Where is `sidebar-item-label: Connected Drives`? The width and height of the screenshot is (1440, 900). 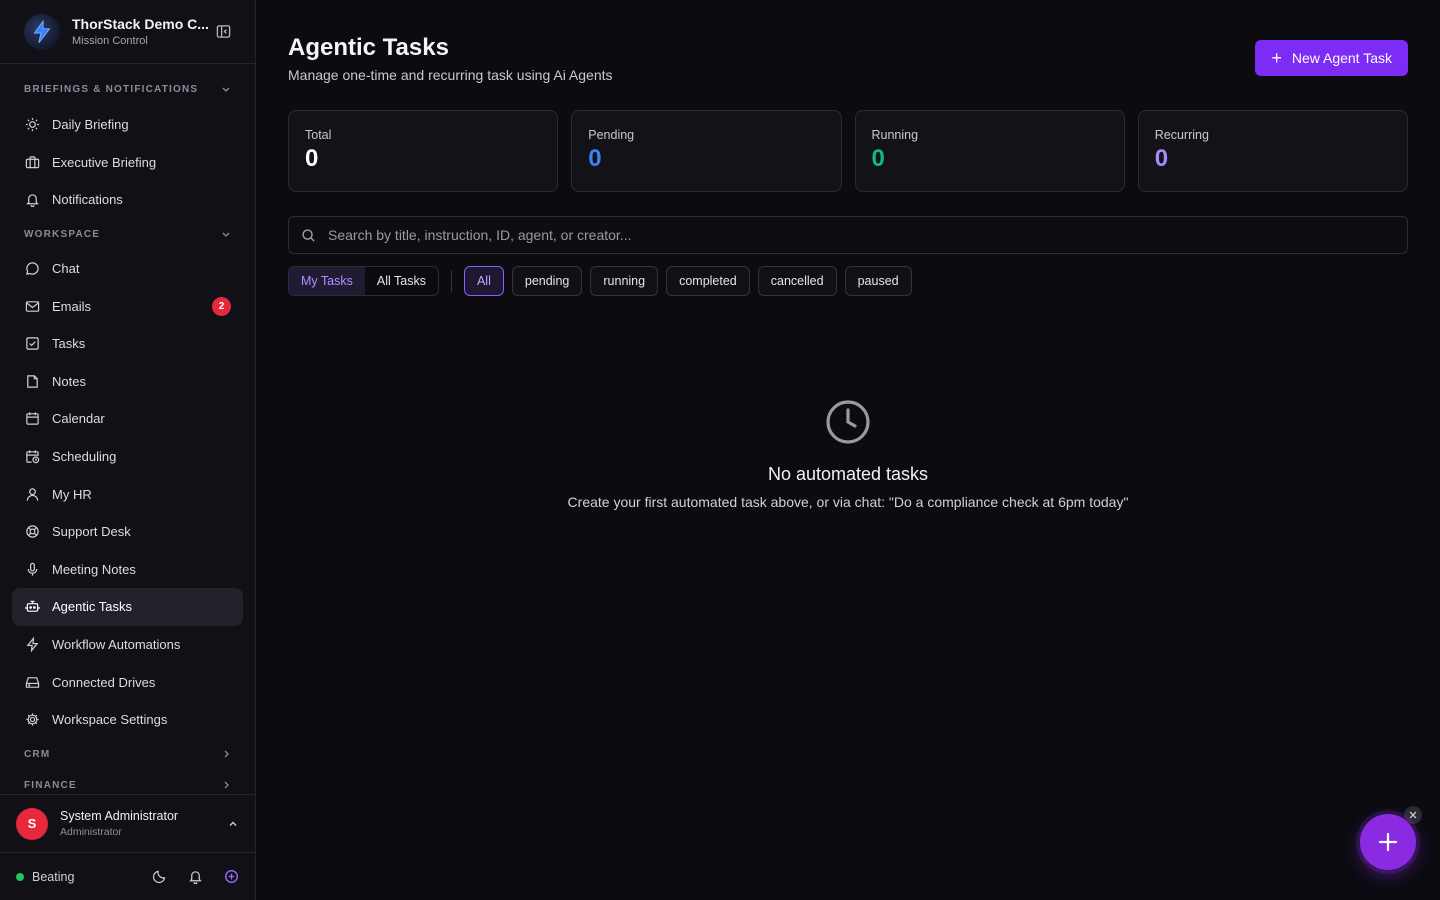 sidebar-item-label: Connected Drives is located at coordinates (104, 682).